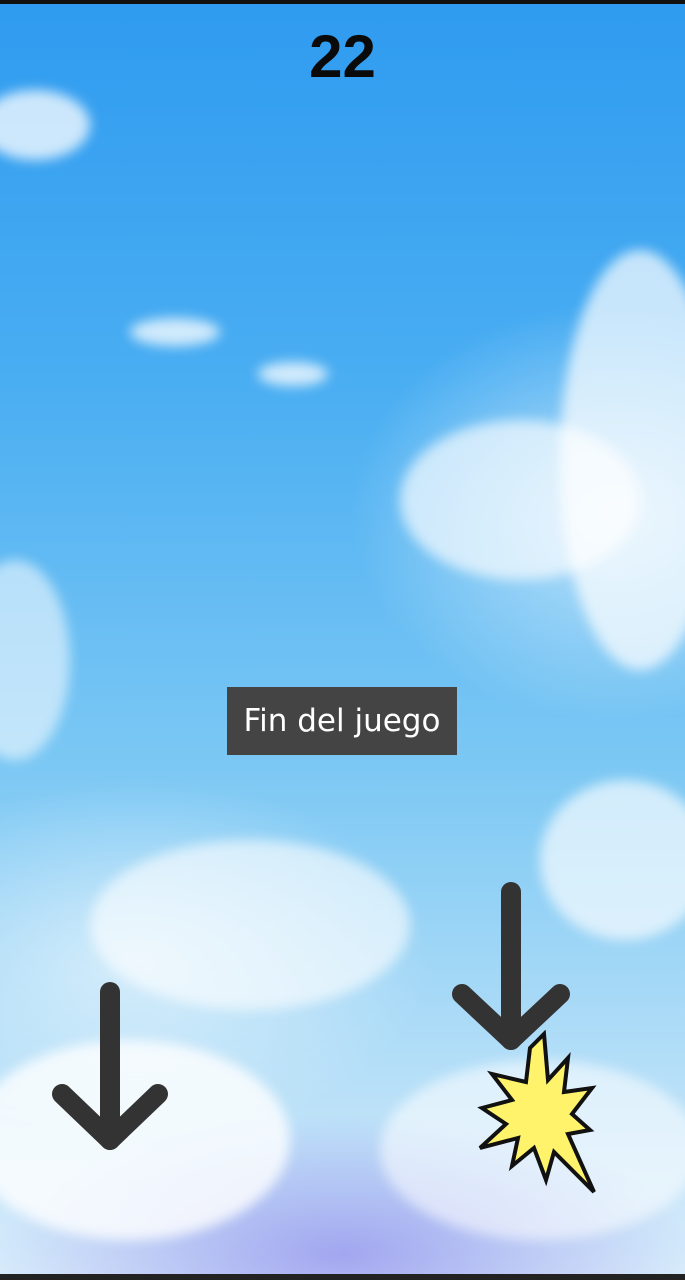  Describe the element at coordinates (342, 56) in the screenshot. I see `score-counter: 22` at that location.